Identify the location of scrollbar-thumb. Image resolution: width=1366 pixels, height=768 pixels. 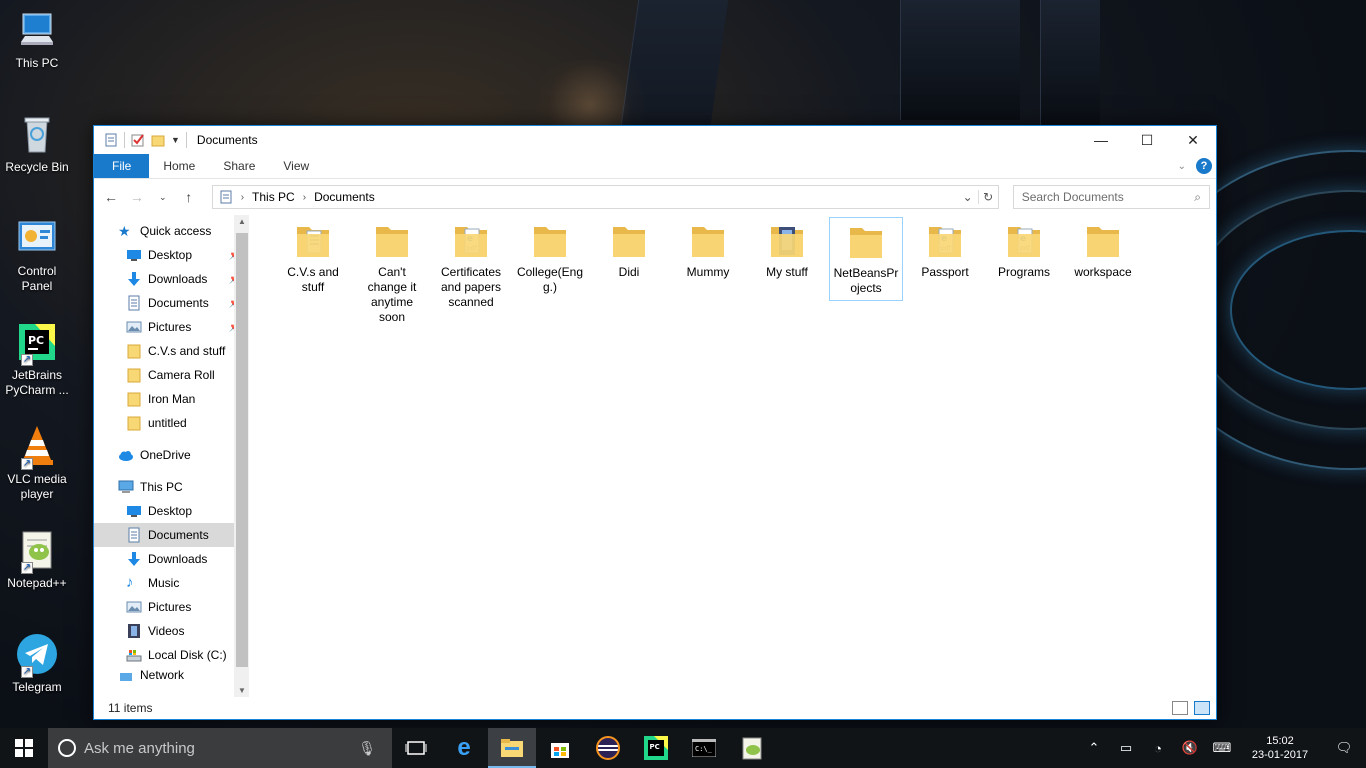
(242, 450).